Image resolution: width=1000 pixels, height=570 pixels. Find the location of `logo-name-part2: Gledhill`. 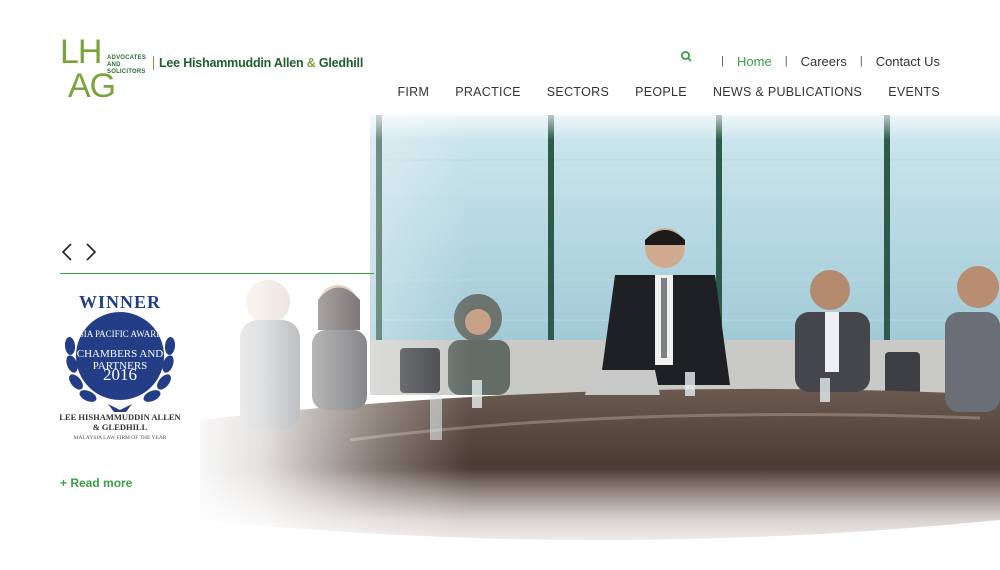

logo-name-part2: Gledhill is located at coordinates (339, 63).